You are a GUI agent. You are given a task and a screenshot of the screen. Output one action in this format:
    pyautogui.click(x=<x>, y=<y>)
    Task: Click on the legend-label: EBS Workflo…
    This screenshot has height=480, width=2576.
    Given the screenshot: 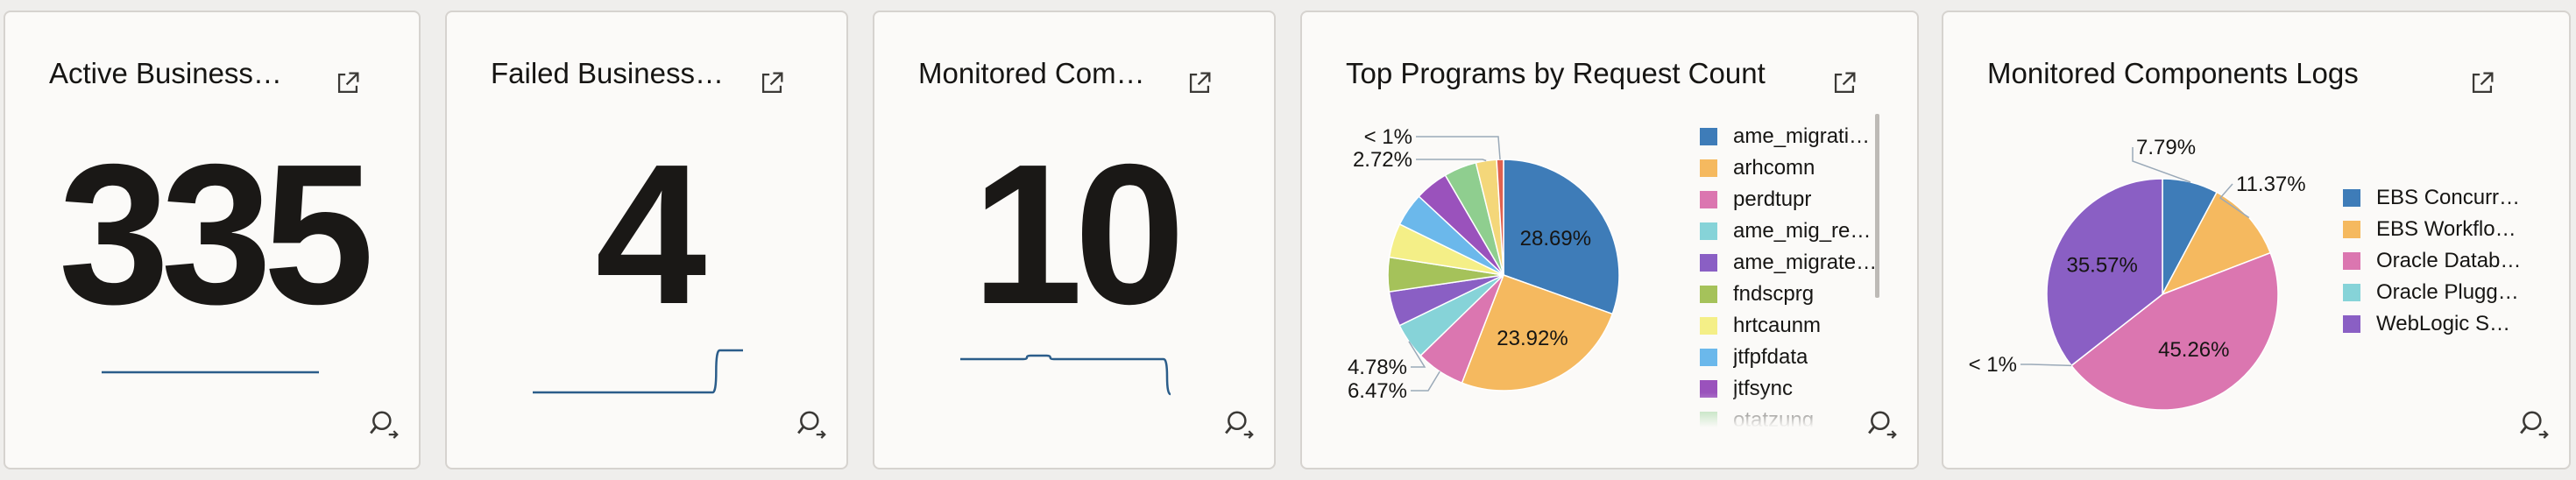 What is the action you would take?
    pyautogui.click(x=2446, y=229)
    